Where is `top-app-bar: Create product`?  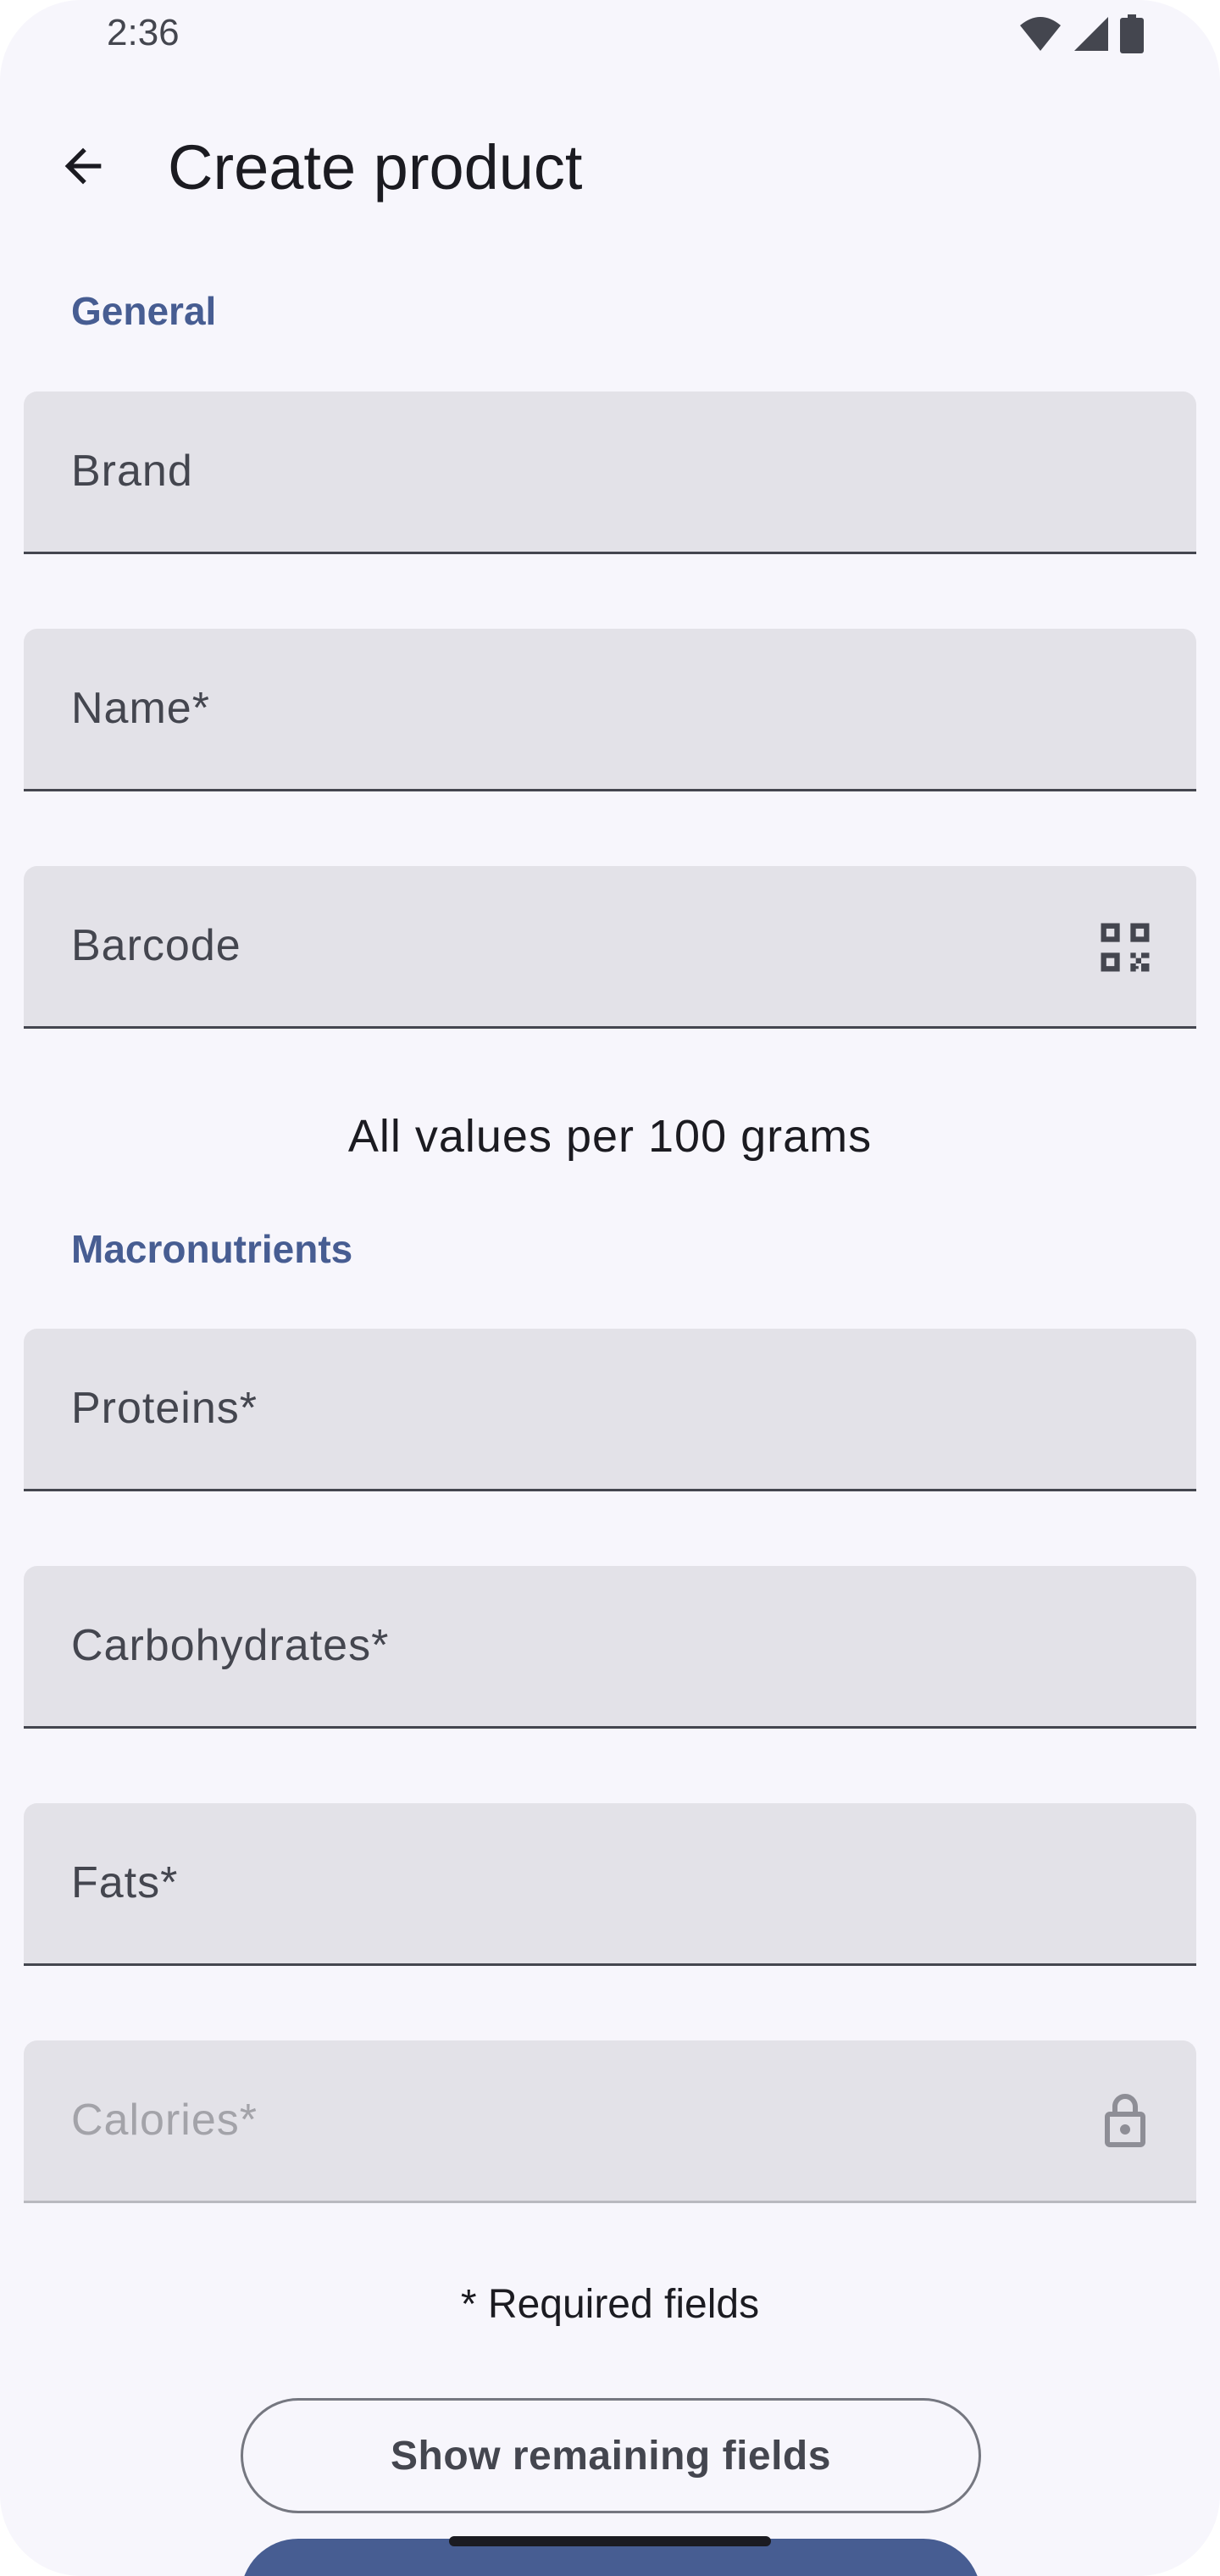
top-app-bar: Create product is located at coordinates (610, 165).